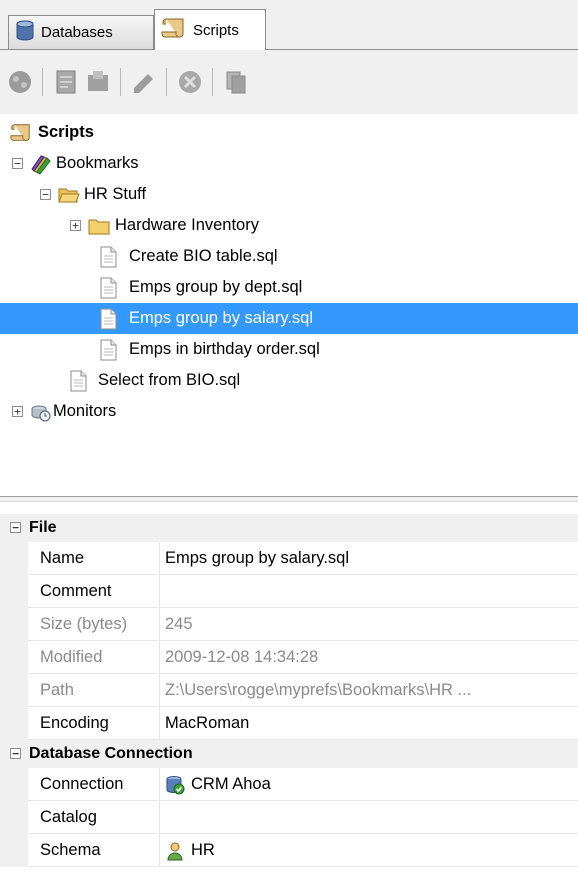 Image resolution: width=578 pixels, height=894 pixels. What do you see at coordinates (242, 657) in the screenshot?
I see `property-value: 2009-12-08 14:34:28` at bounding box center [242, 657].